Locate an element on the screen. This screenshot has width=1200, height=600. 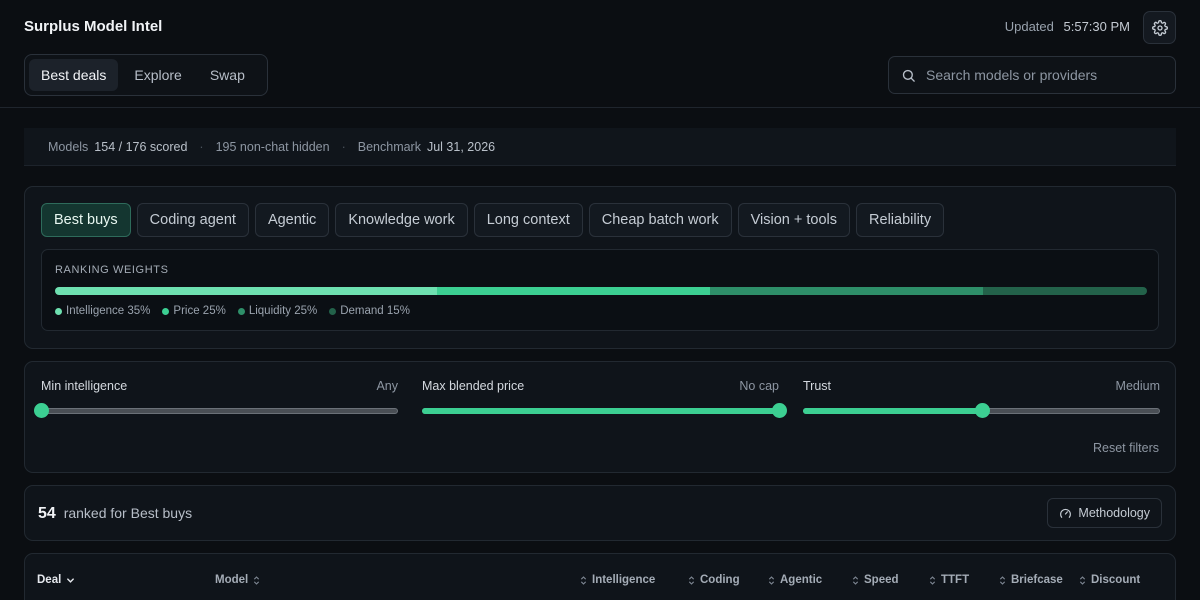
column-deal: Deal is located at coordinates (56, 580).